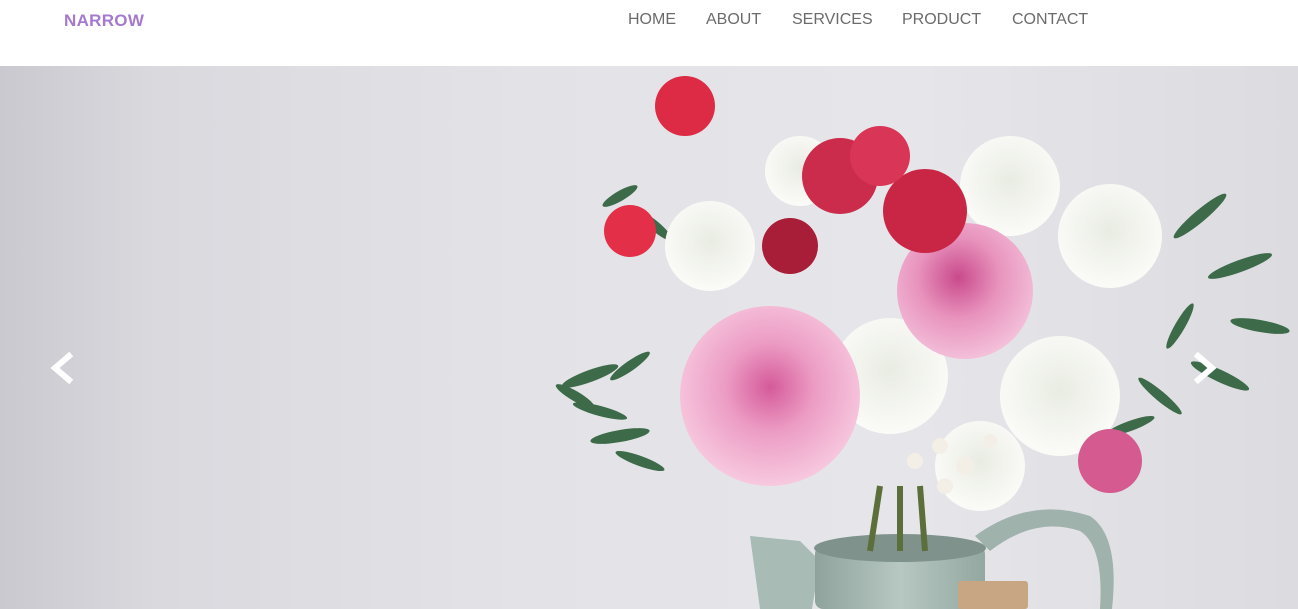 The image size is (1298, 609). Describe the element at coordinates (941, 20) in the screenshot. I see `nav-product-link: PRODUCT` at that location.